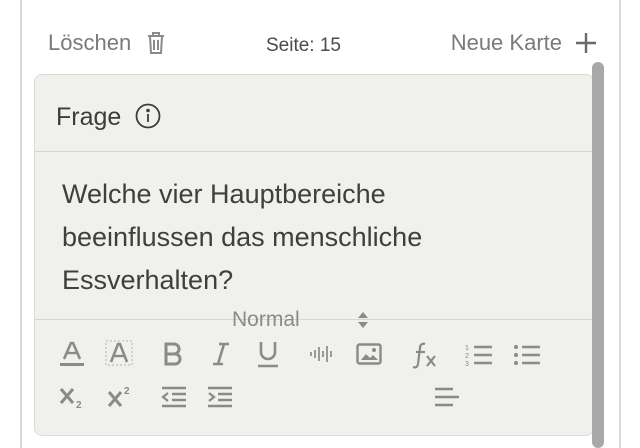 Image resolution: width=640 pixels, height=448 pixels. I want to click on align-button, so click(447, 397).